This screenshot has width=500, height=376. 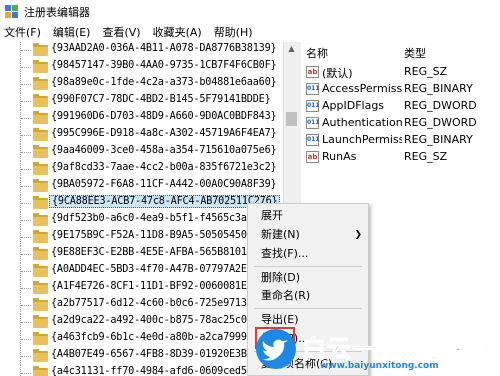 What do you see at coordinates (401, 349) in the screenshot?
I see `watermark-text: 白云一键重装系统` at bounding box center [401, 349].